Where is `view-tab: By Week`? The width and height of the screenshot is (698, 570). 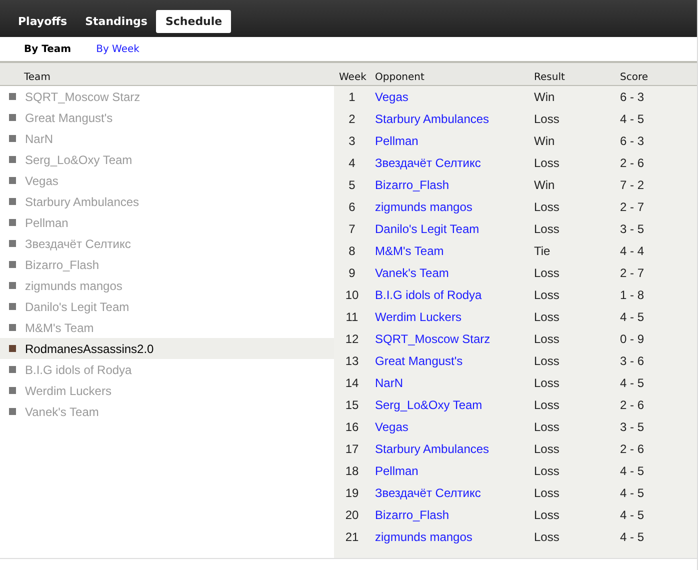
view-tab: By Week is located at coordinates (118, 49).